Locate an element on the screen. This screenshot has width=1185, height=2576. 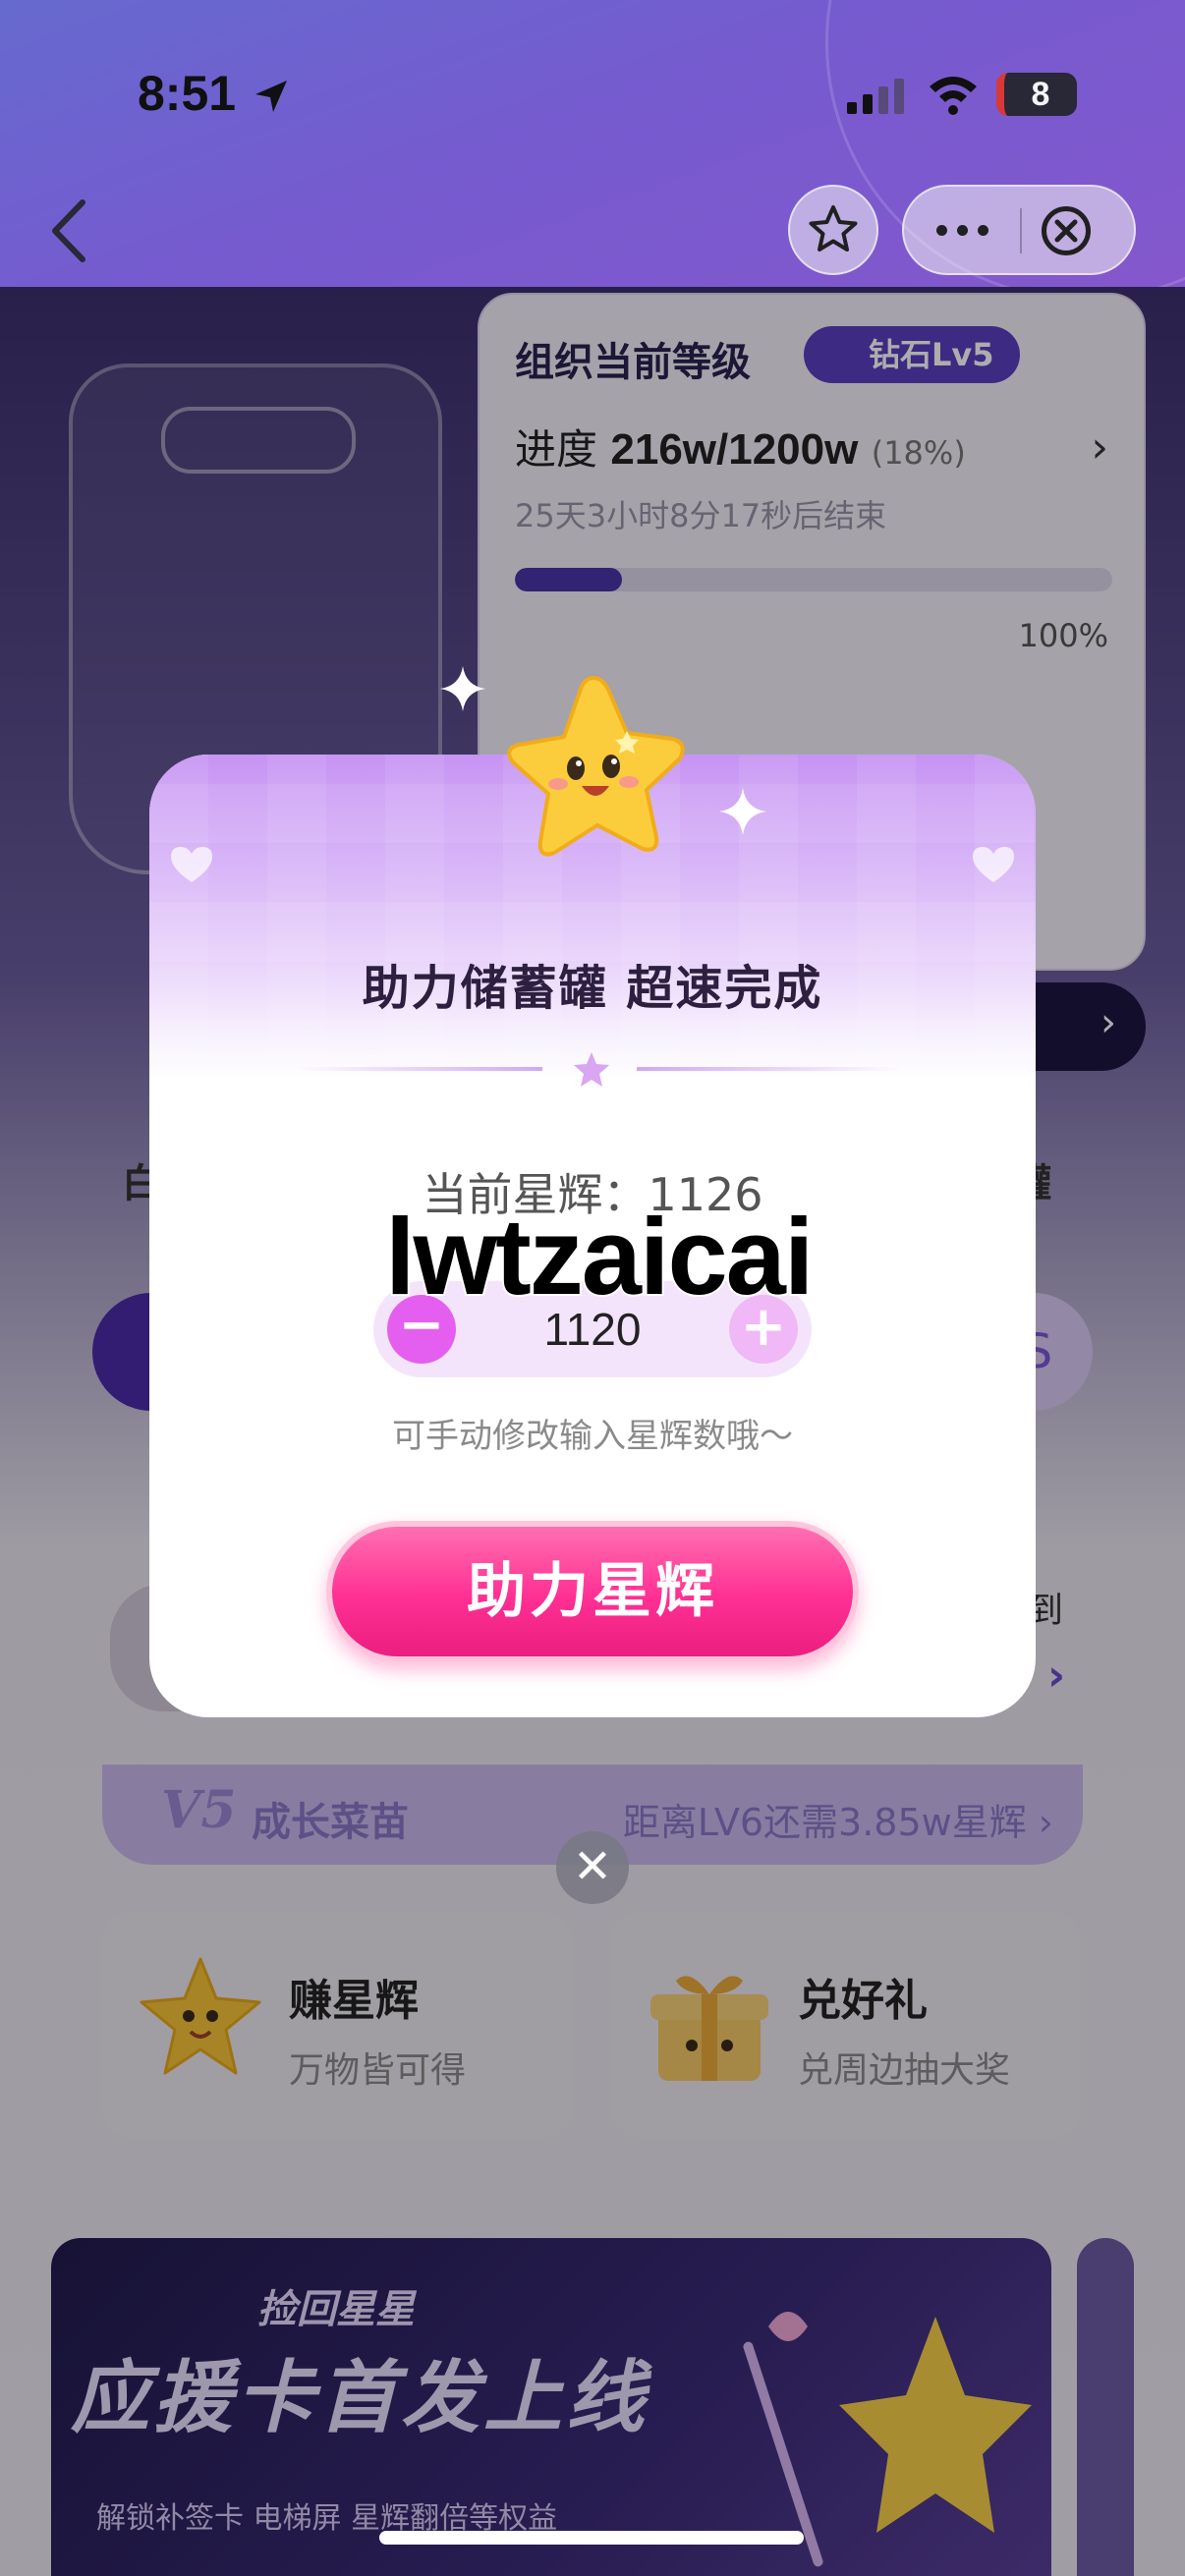
watermark-text: lwtzaicai is located at coordinates (600, 1257).